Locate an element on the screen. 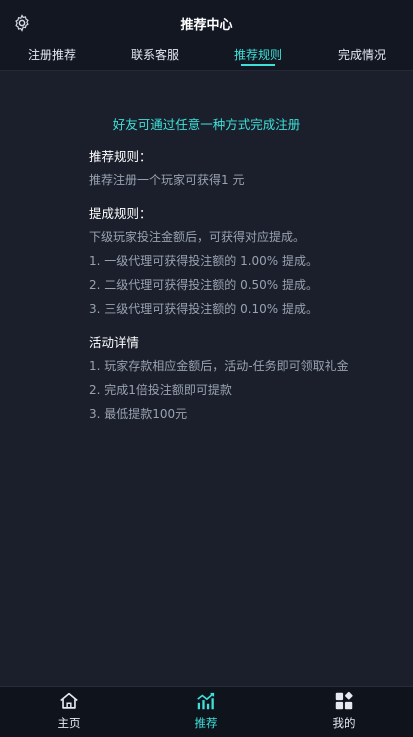 The width and height of the screenshot is (413, 737). nav-mine: 我的 is located at coordinates (344, 710).